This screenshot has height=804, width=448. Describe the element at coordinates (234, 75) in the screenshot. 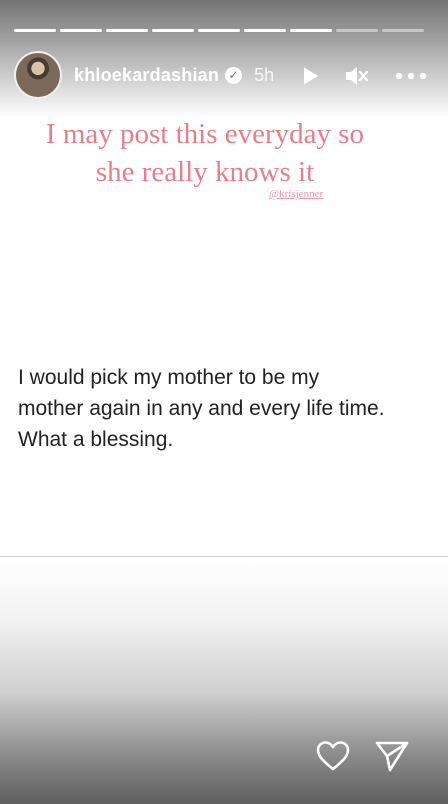

I see `verified-badge-icon: ✓` at that location.